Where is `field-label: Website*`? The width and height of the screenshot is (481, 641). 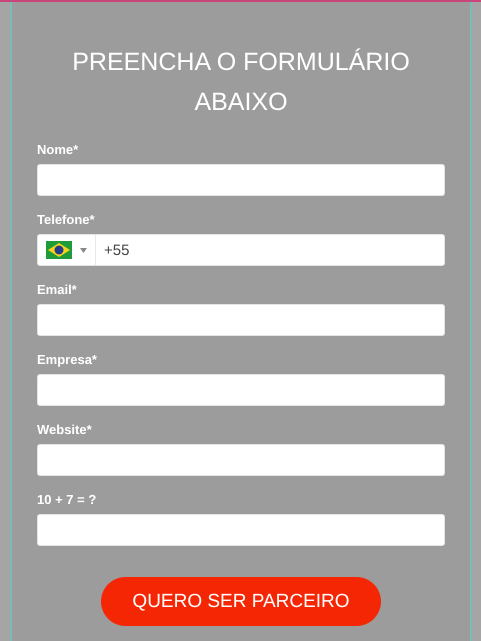 field-label: Website* is located at coordinates (64, 430).